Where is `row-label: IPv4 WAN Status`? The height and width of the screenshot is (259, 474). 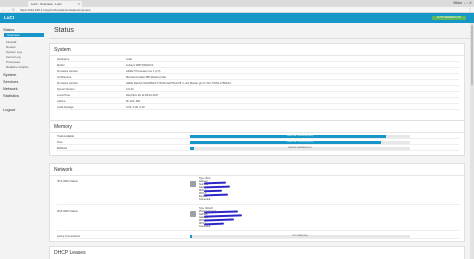 row-label: IPv4 WAN Status is located at coordinates (67, 181).